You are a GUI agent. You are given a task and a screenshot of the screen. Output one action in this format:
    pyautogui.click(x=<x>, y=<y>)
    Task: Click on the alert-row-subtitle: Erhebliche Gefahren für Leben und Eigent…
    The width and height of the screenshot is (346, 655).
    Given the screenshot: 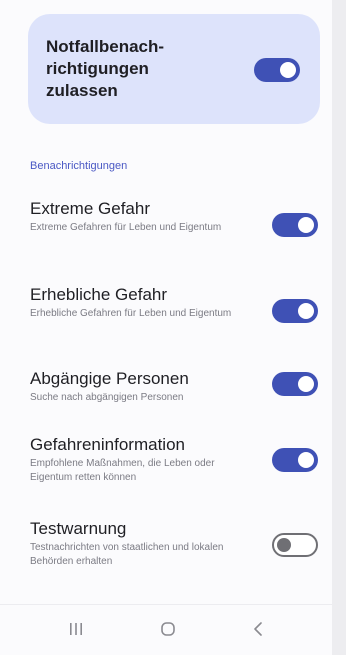 What is the action you would take?
    pyautogui.click(x=131, y=313)
    